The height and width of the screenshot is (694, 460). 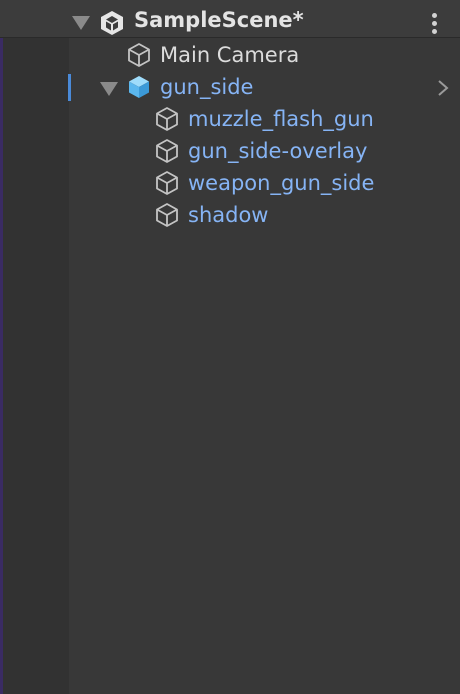 I want to click on kebab-menu-icon, so click(x=435, y=23).